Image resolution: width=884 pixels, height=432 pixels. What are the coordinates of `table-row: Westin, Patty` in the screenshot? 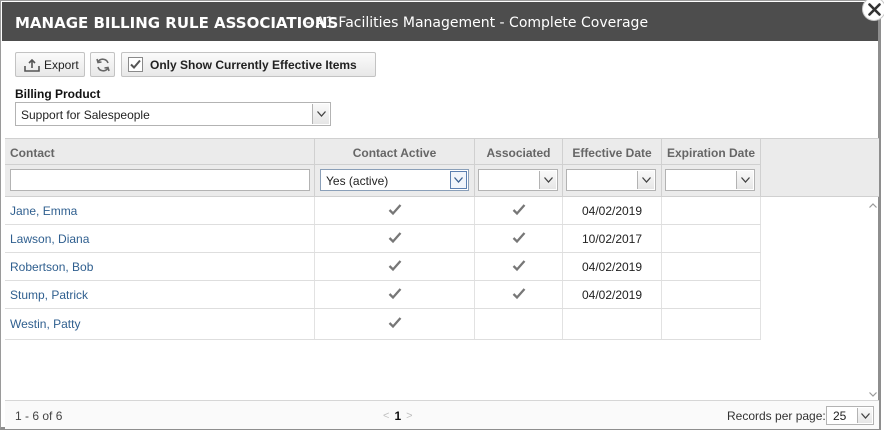 It's located at (383, 324).